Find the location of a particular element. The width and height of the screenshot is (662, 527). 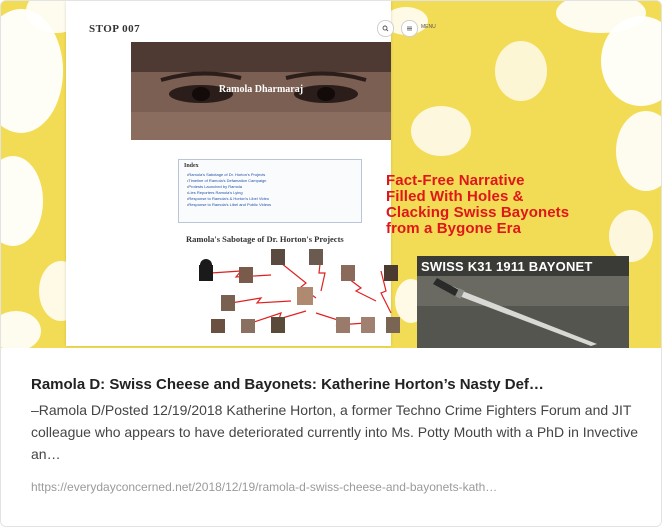

bayonet-caption: SWISS K31 1911 BAYONET is located at coordinates (507, 266).